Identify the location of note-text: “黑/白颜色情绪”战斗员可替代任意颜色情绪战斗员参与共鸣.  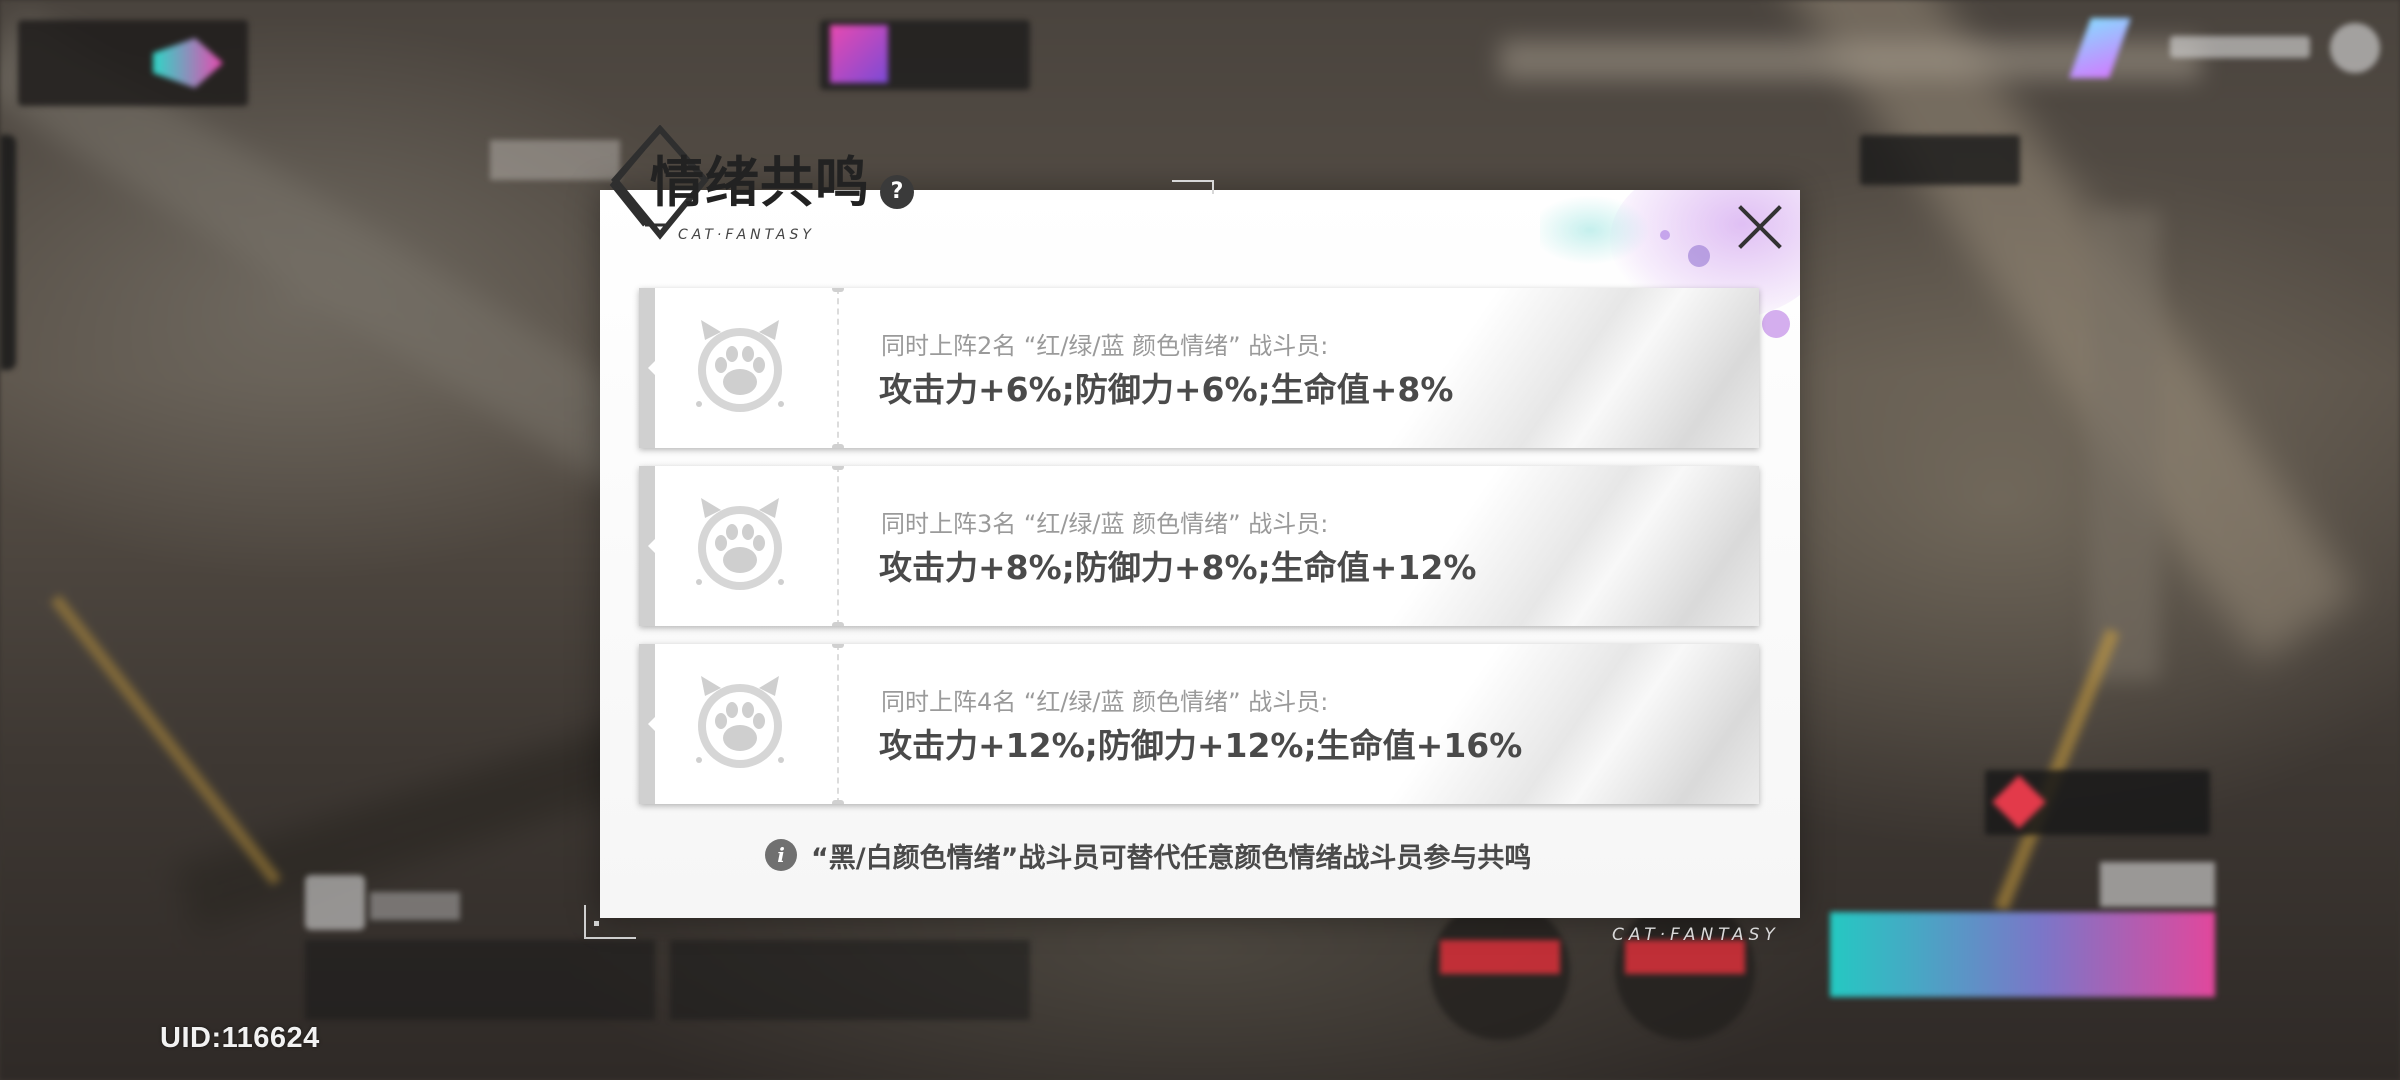
(1171, 858).